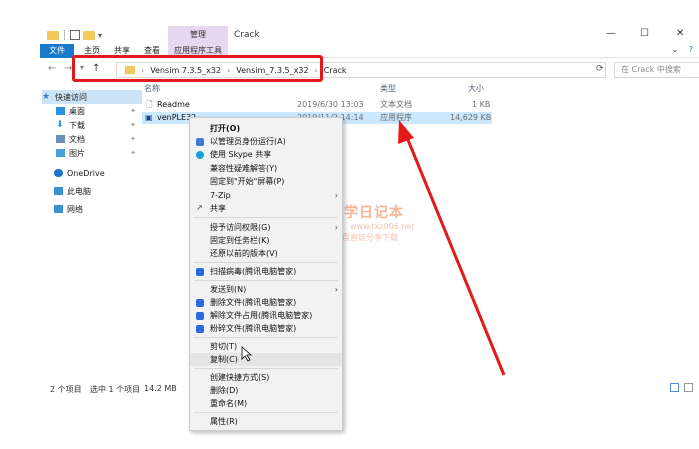  What do you see at coordinates (225, 128) in the screenshot?
I see `menu-item-label: 打开(O)` at bounding box center [225, 128].